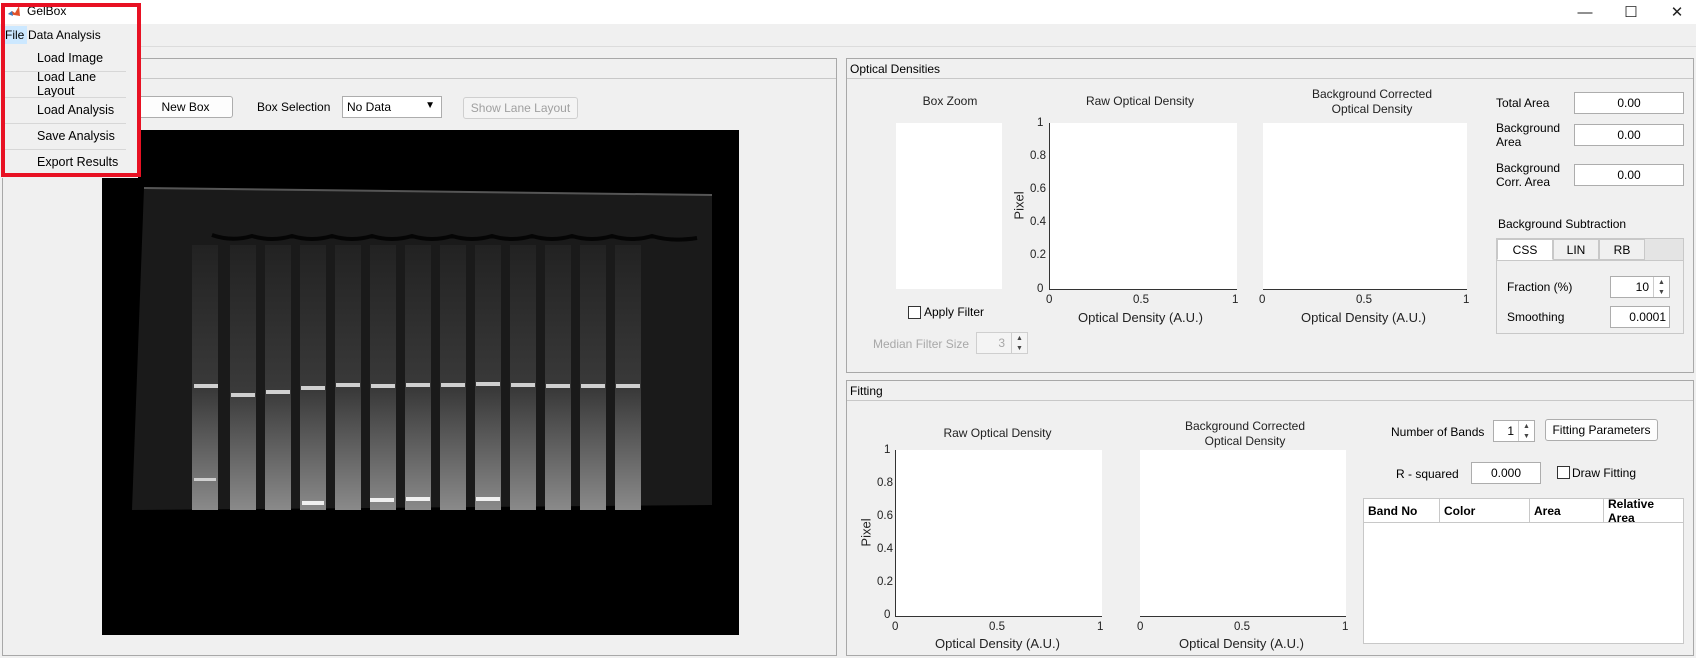 This screenshot has width=1696, height=658. What do you see at coordinates (1509, 142) in the screenshot?
I see `background-area-label-2: Area` at bounding box center [1509, 142].